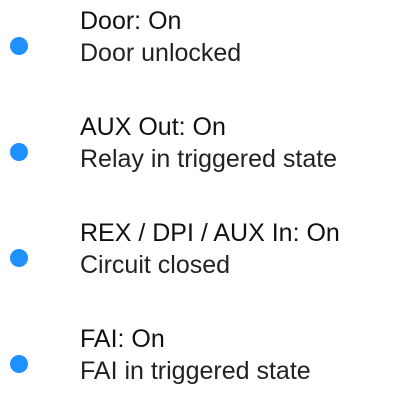 The image size is (419, 404). What do you see at coordinates (155, 265) in the screenshot?
I see `status-description: Circuit closed` at bounding box center [155, 265].